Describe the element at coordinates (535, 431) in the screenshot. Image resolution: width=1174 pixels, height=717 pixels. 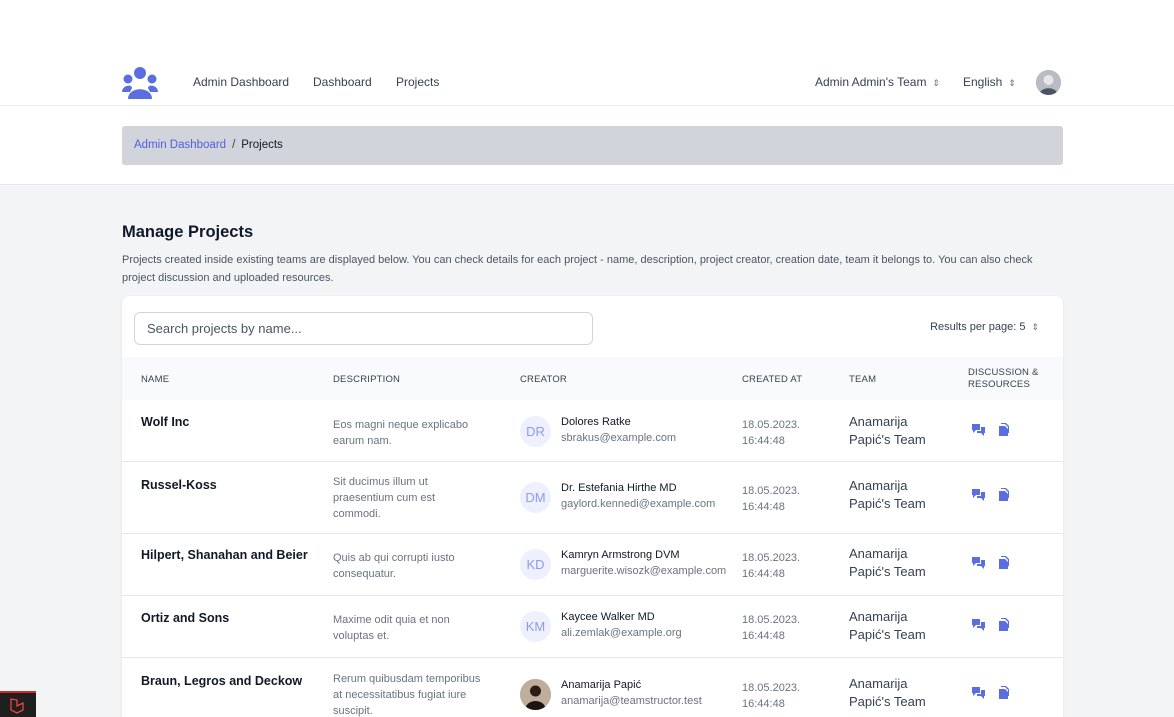
I see `creator-avatar: DR` at that location.